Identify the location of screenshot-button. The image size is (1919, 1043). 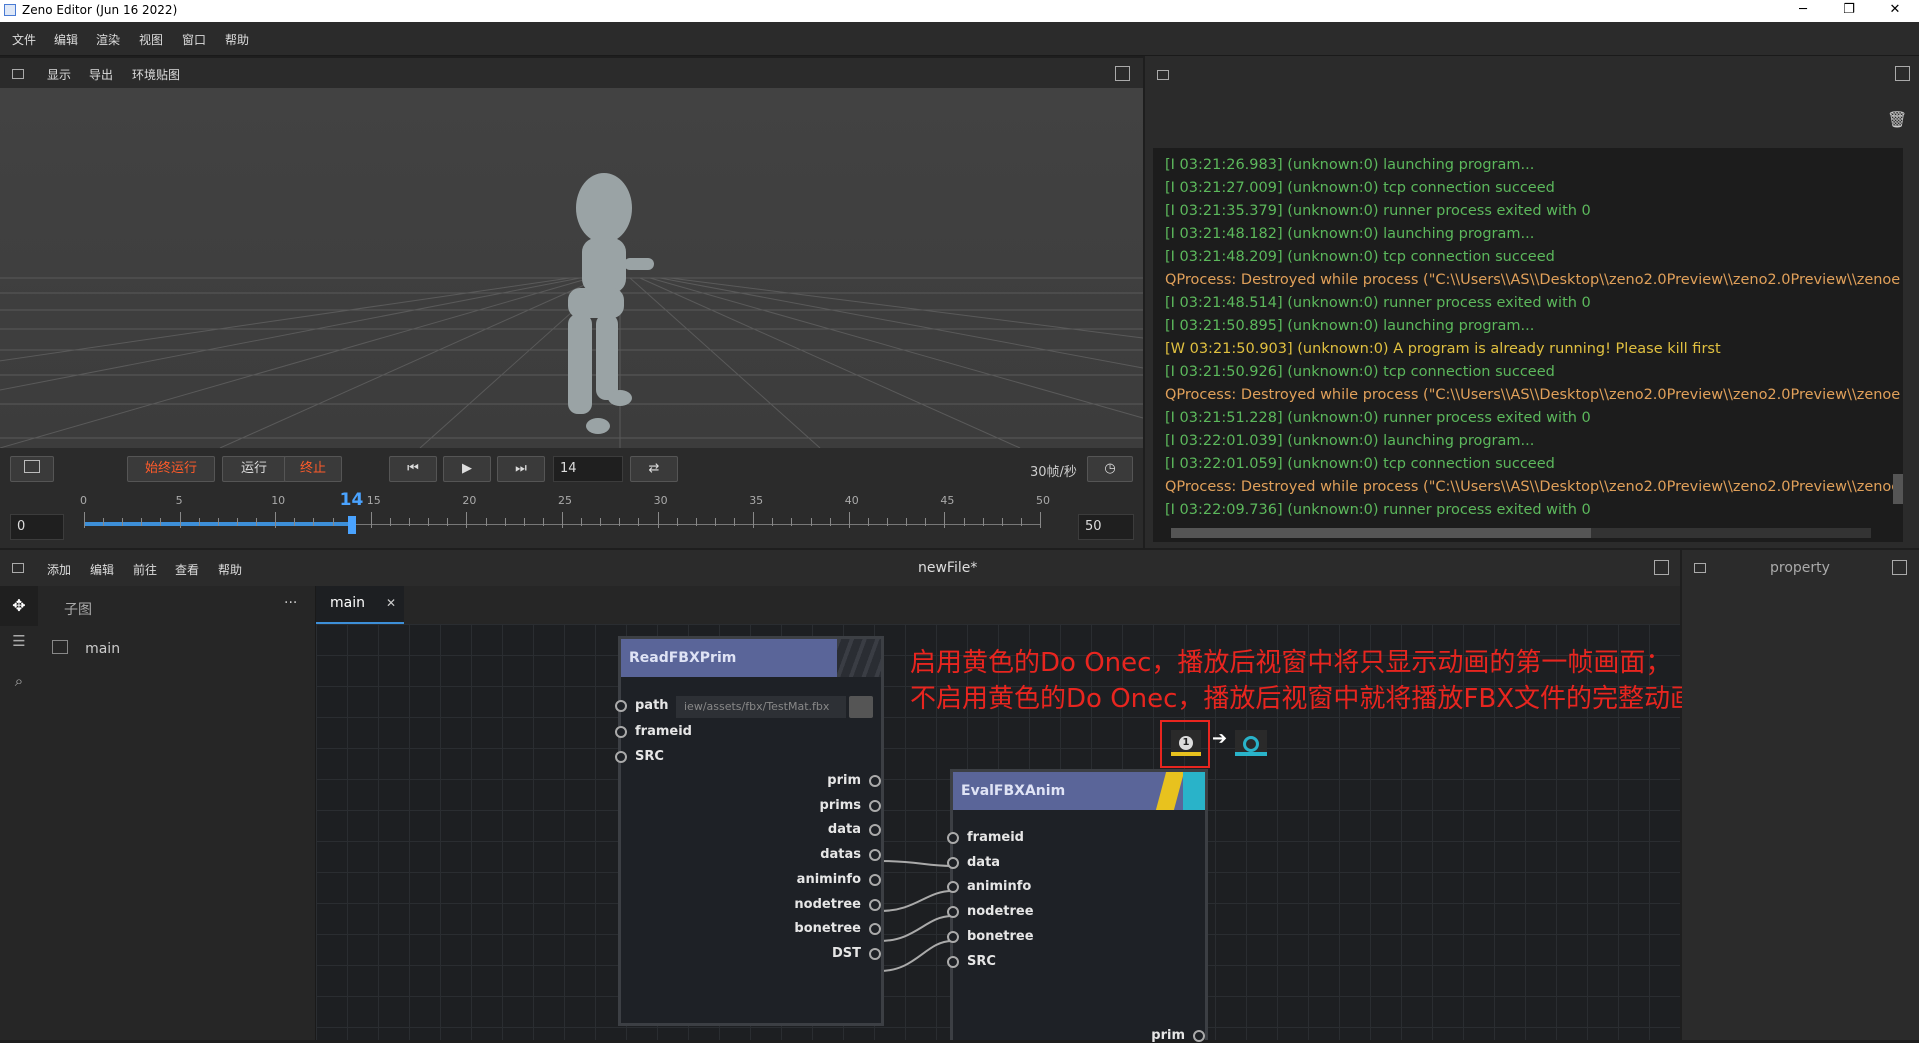
(32, 469).